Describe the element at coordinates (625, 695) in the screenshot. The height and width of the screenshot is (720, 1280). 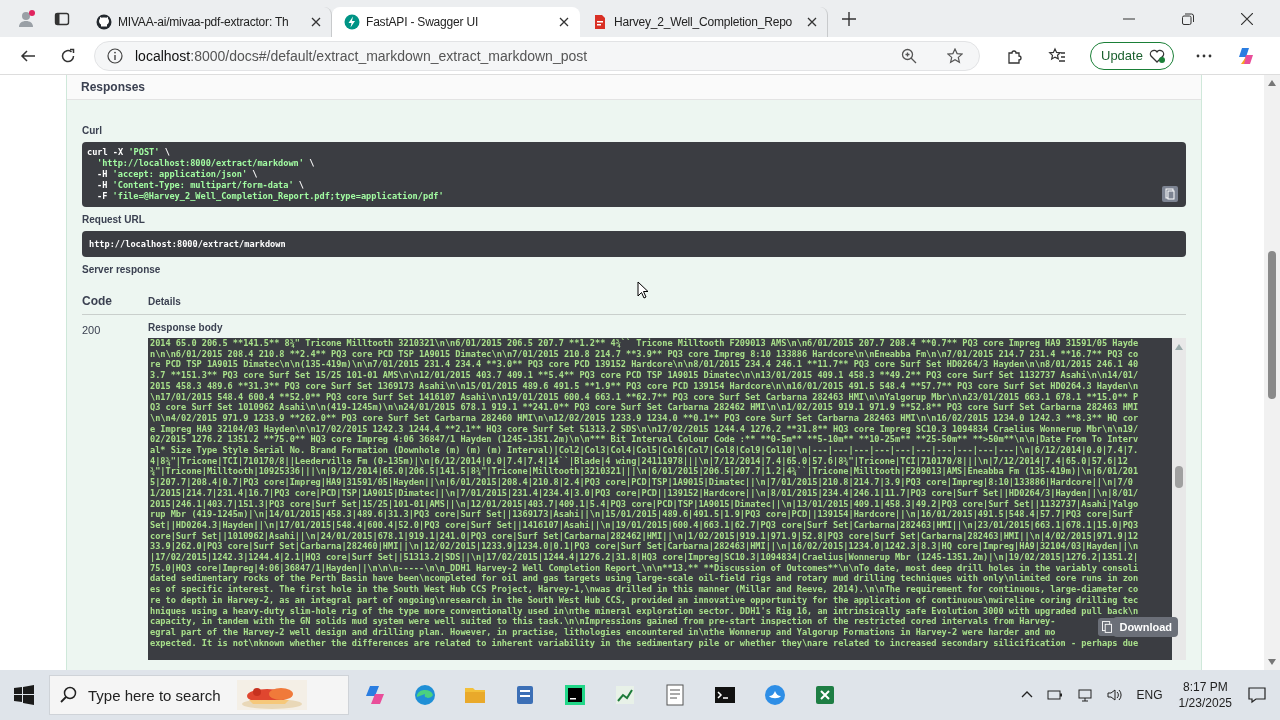
I see `chart-app-icon` at that location.